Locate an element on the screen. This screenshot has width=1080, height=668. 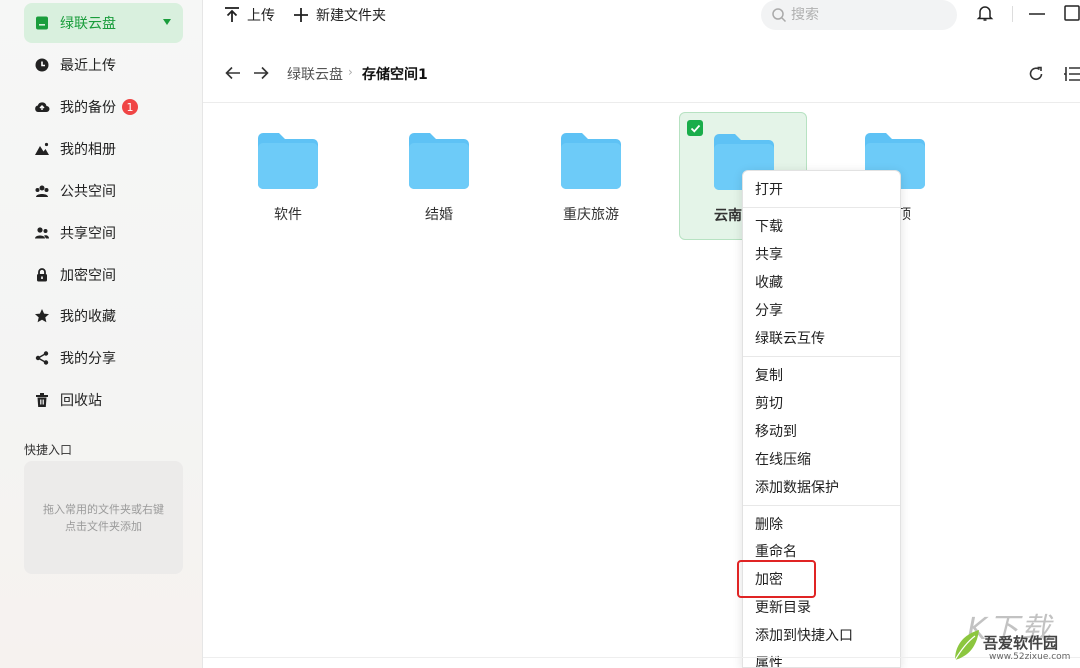
trash-icon is located at coordinates (42, 400).